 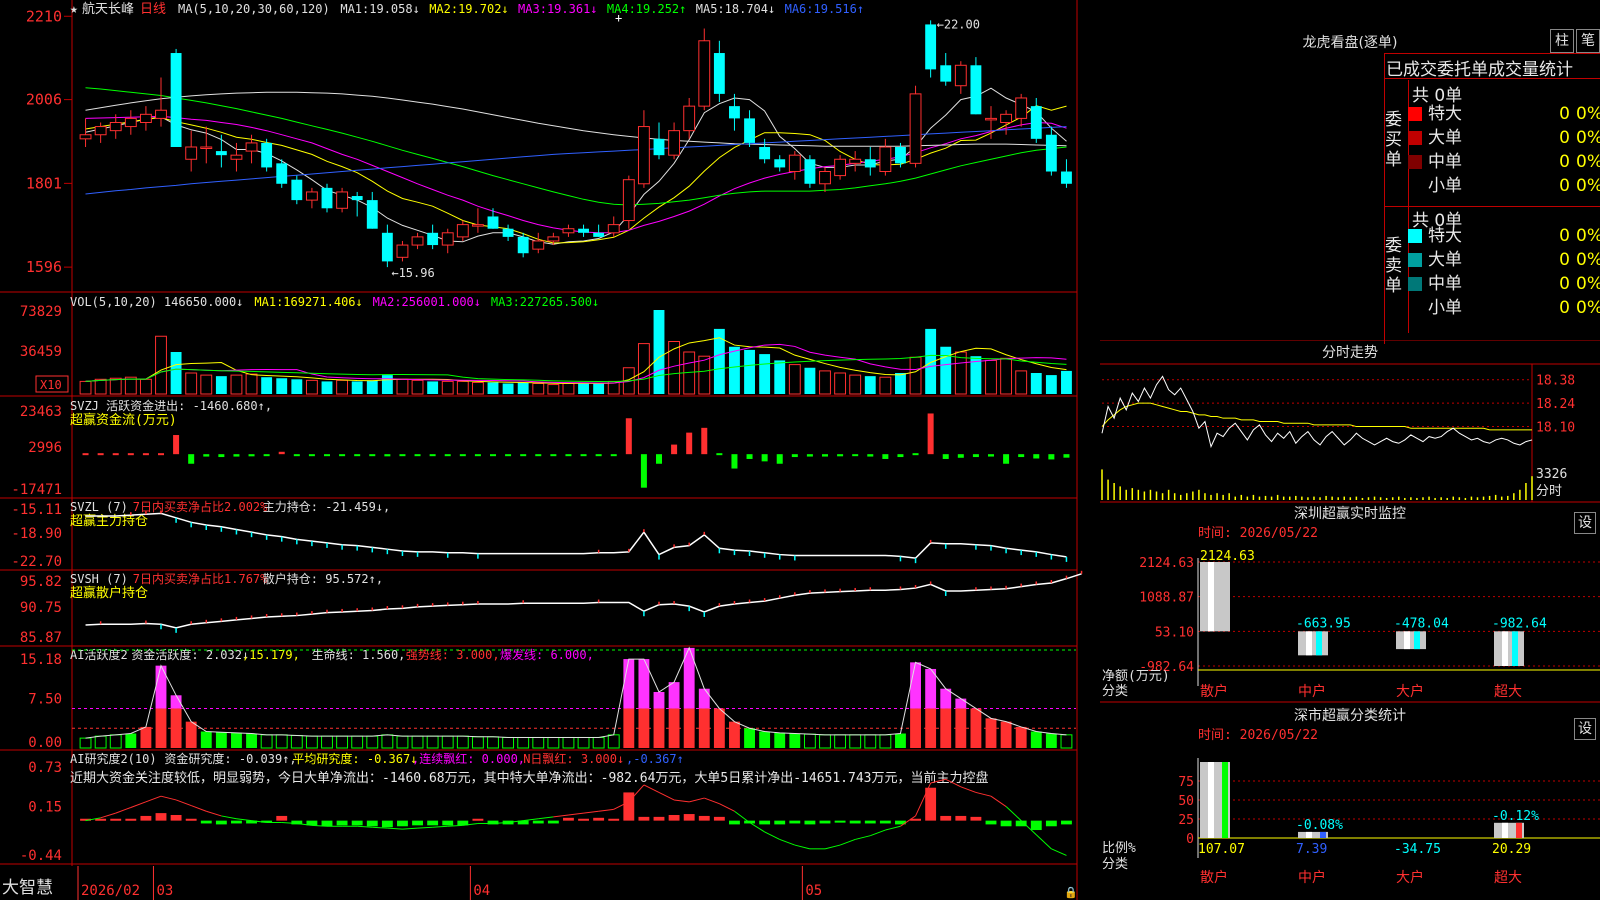 What do you see at coordinates (156, 302) in the screenshot?
I see `vol-title: VOL(5,10,20) 146650.000↓` at bounding box center [156, 302].